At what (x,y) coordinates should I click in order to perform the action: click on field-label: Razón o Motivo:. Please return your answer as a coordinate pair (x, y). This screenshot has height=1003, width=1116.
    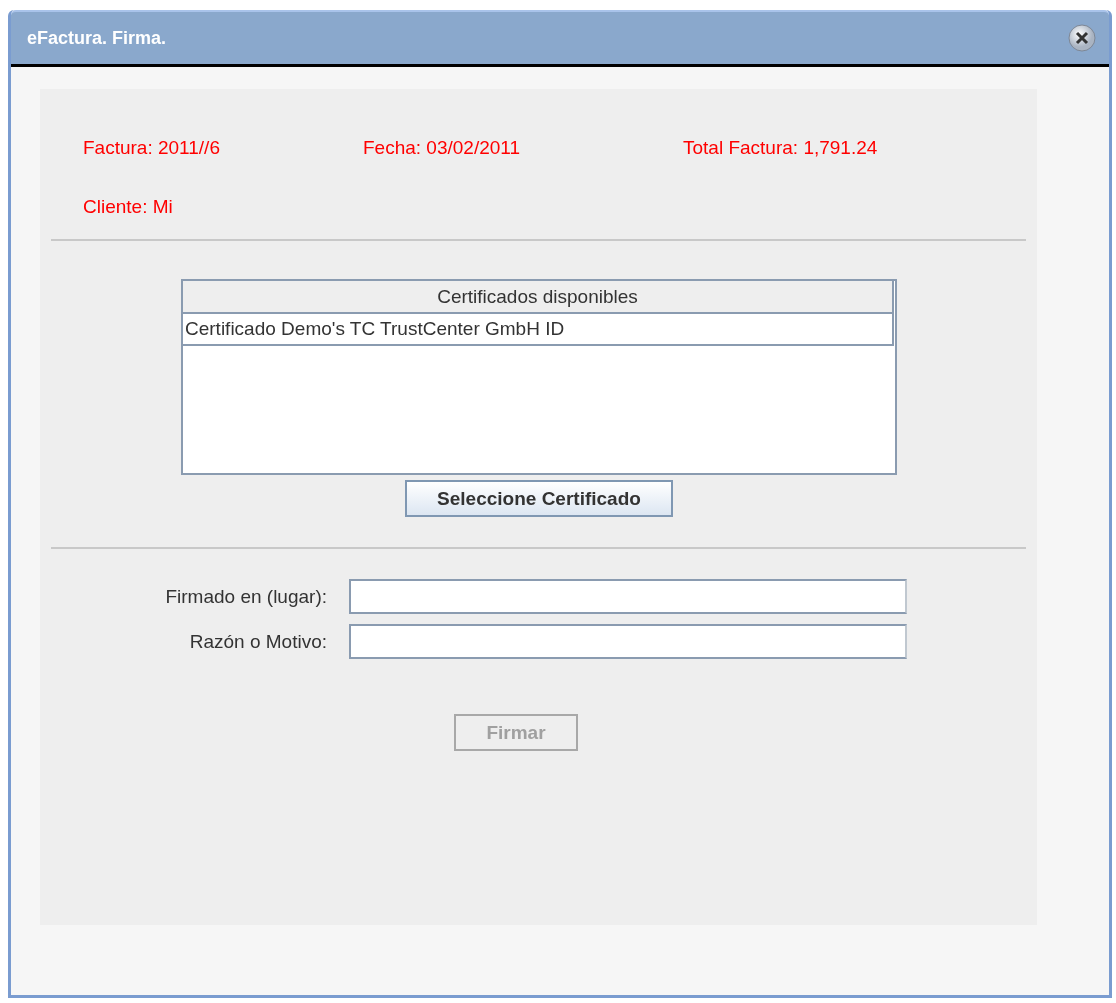
    Looking at the image, I should click on (258, 641).